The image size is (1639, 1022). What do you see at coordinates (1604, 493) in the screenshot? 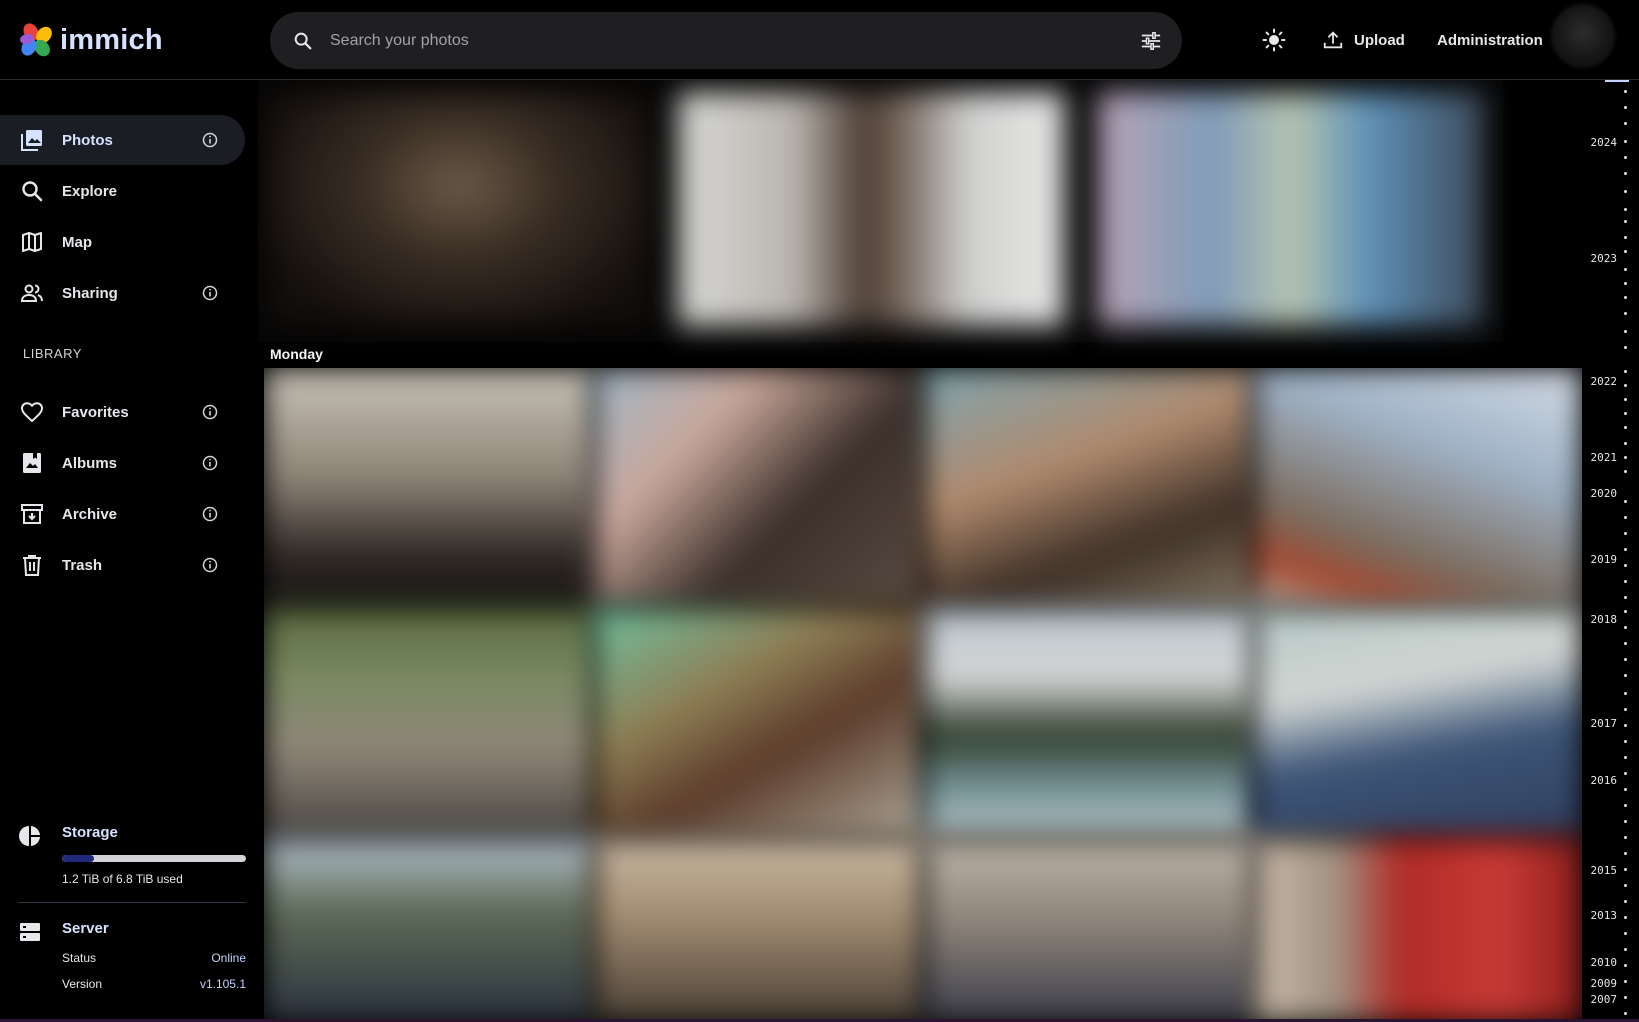
I see `timeline-year: 2020` at bounding box center [1604, 493].